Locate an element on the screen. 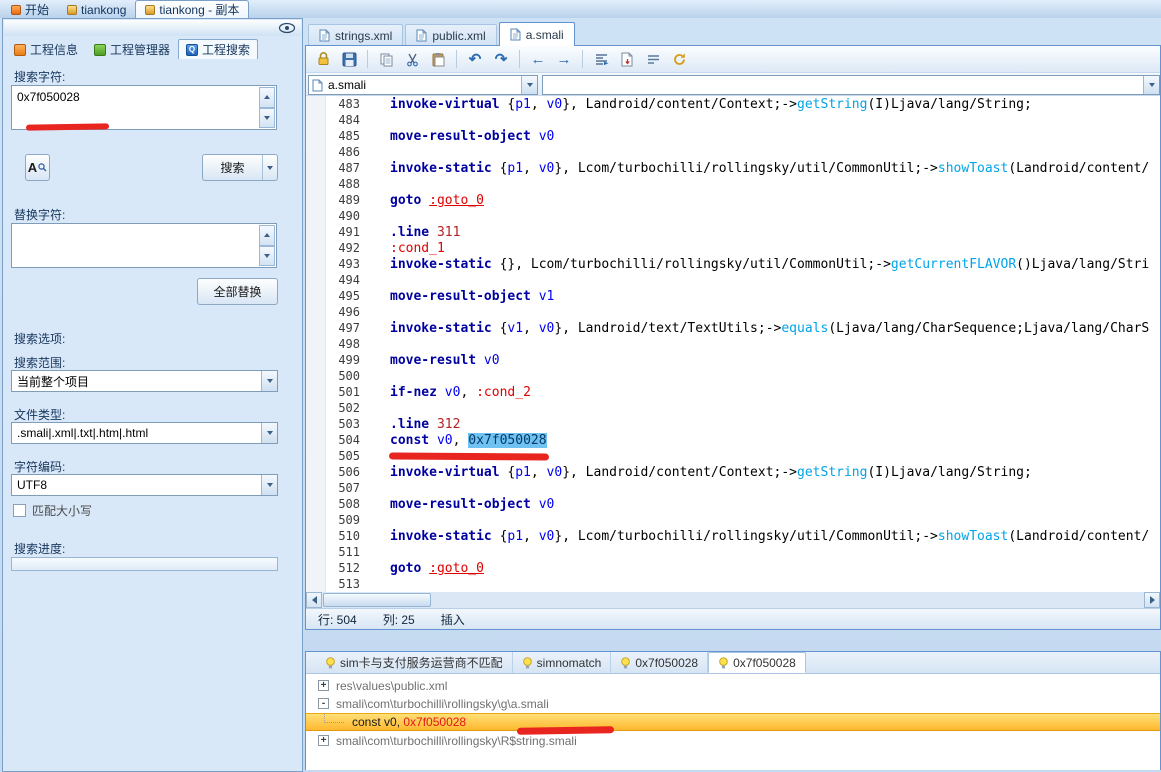 Image resolution: width=1161 pixels, height=772 pixels. code-line: 485 move-result-object v0 is located at coordinates (733, 136).